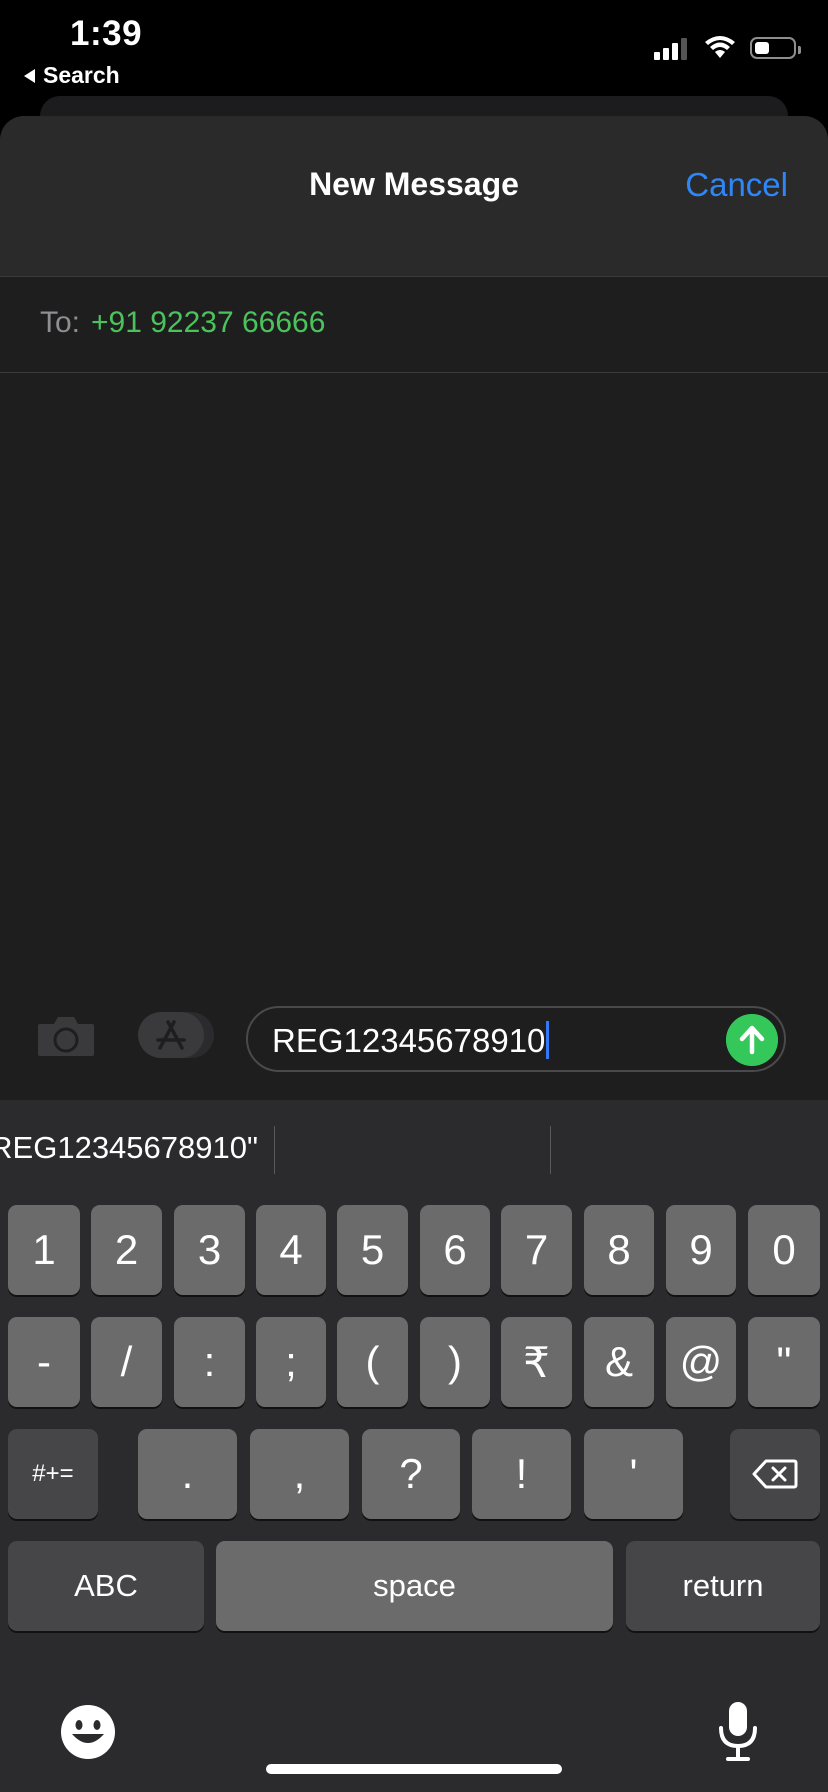 Image resolution: width=828 pixels, height=1792 pixels. I want to click on key-question: ?, so click(411, 1474).